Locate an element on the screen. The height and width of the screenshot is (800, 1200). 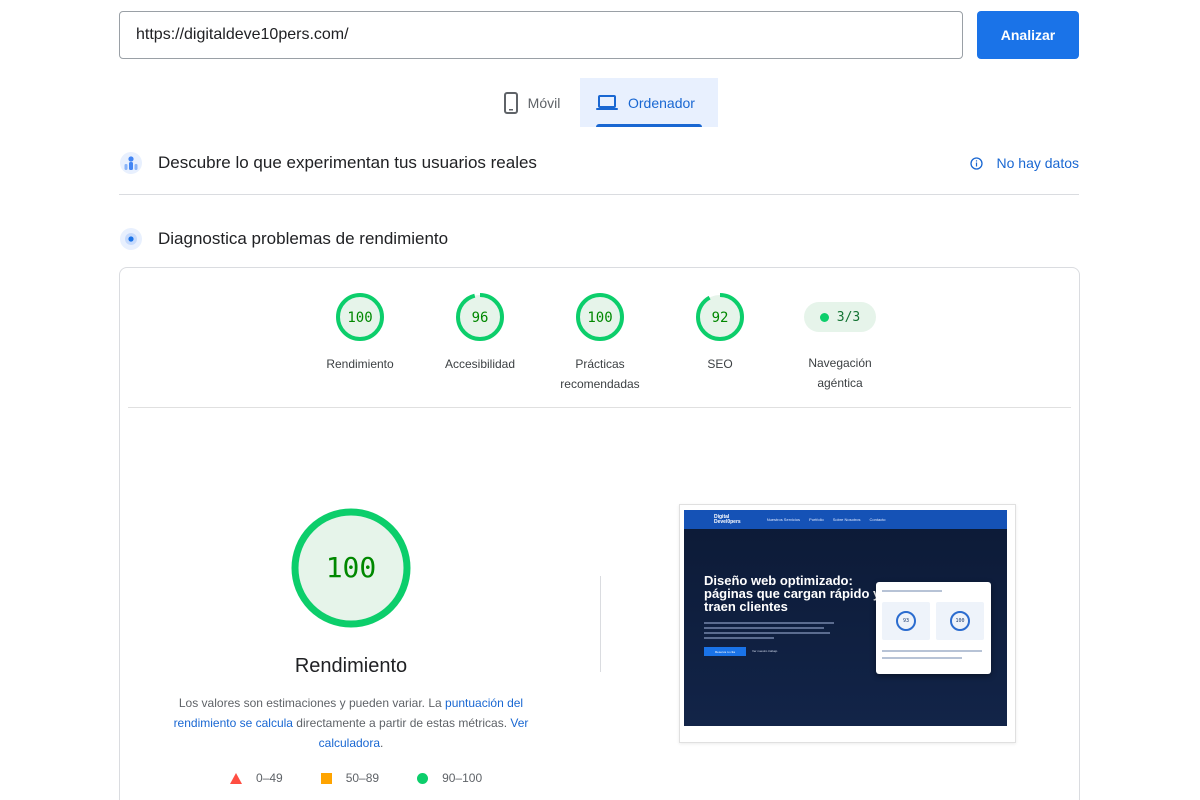
performance-title: Rendimiento is located at coordinates (351, 666).